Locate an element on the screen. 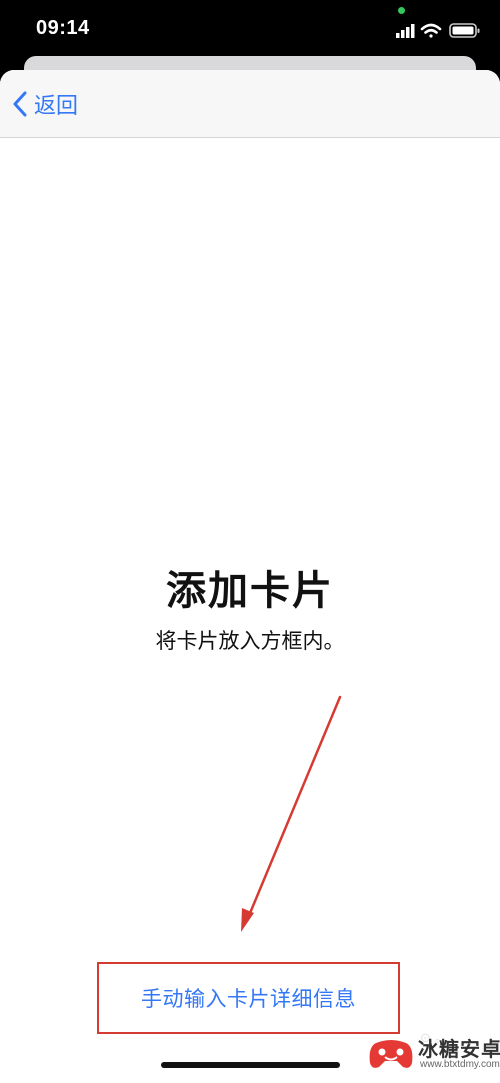 The width and height of the screenshot is (500, 1083). watermark: ⊙ 。 冰糖安卓网 www.btxtdmy.com is located at coordinates (430, 1052).